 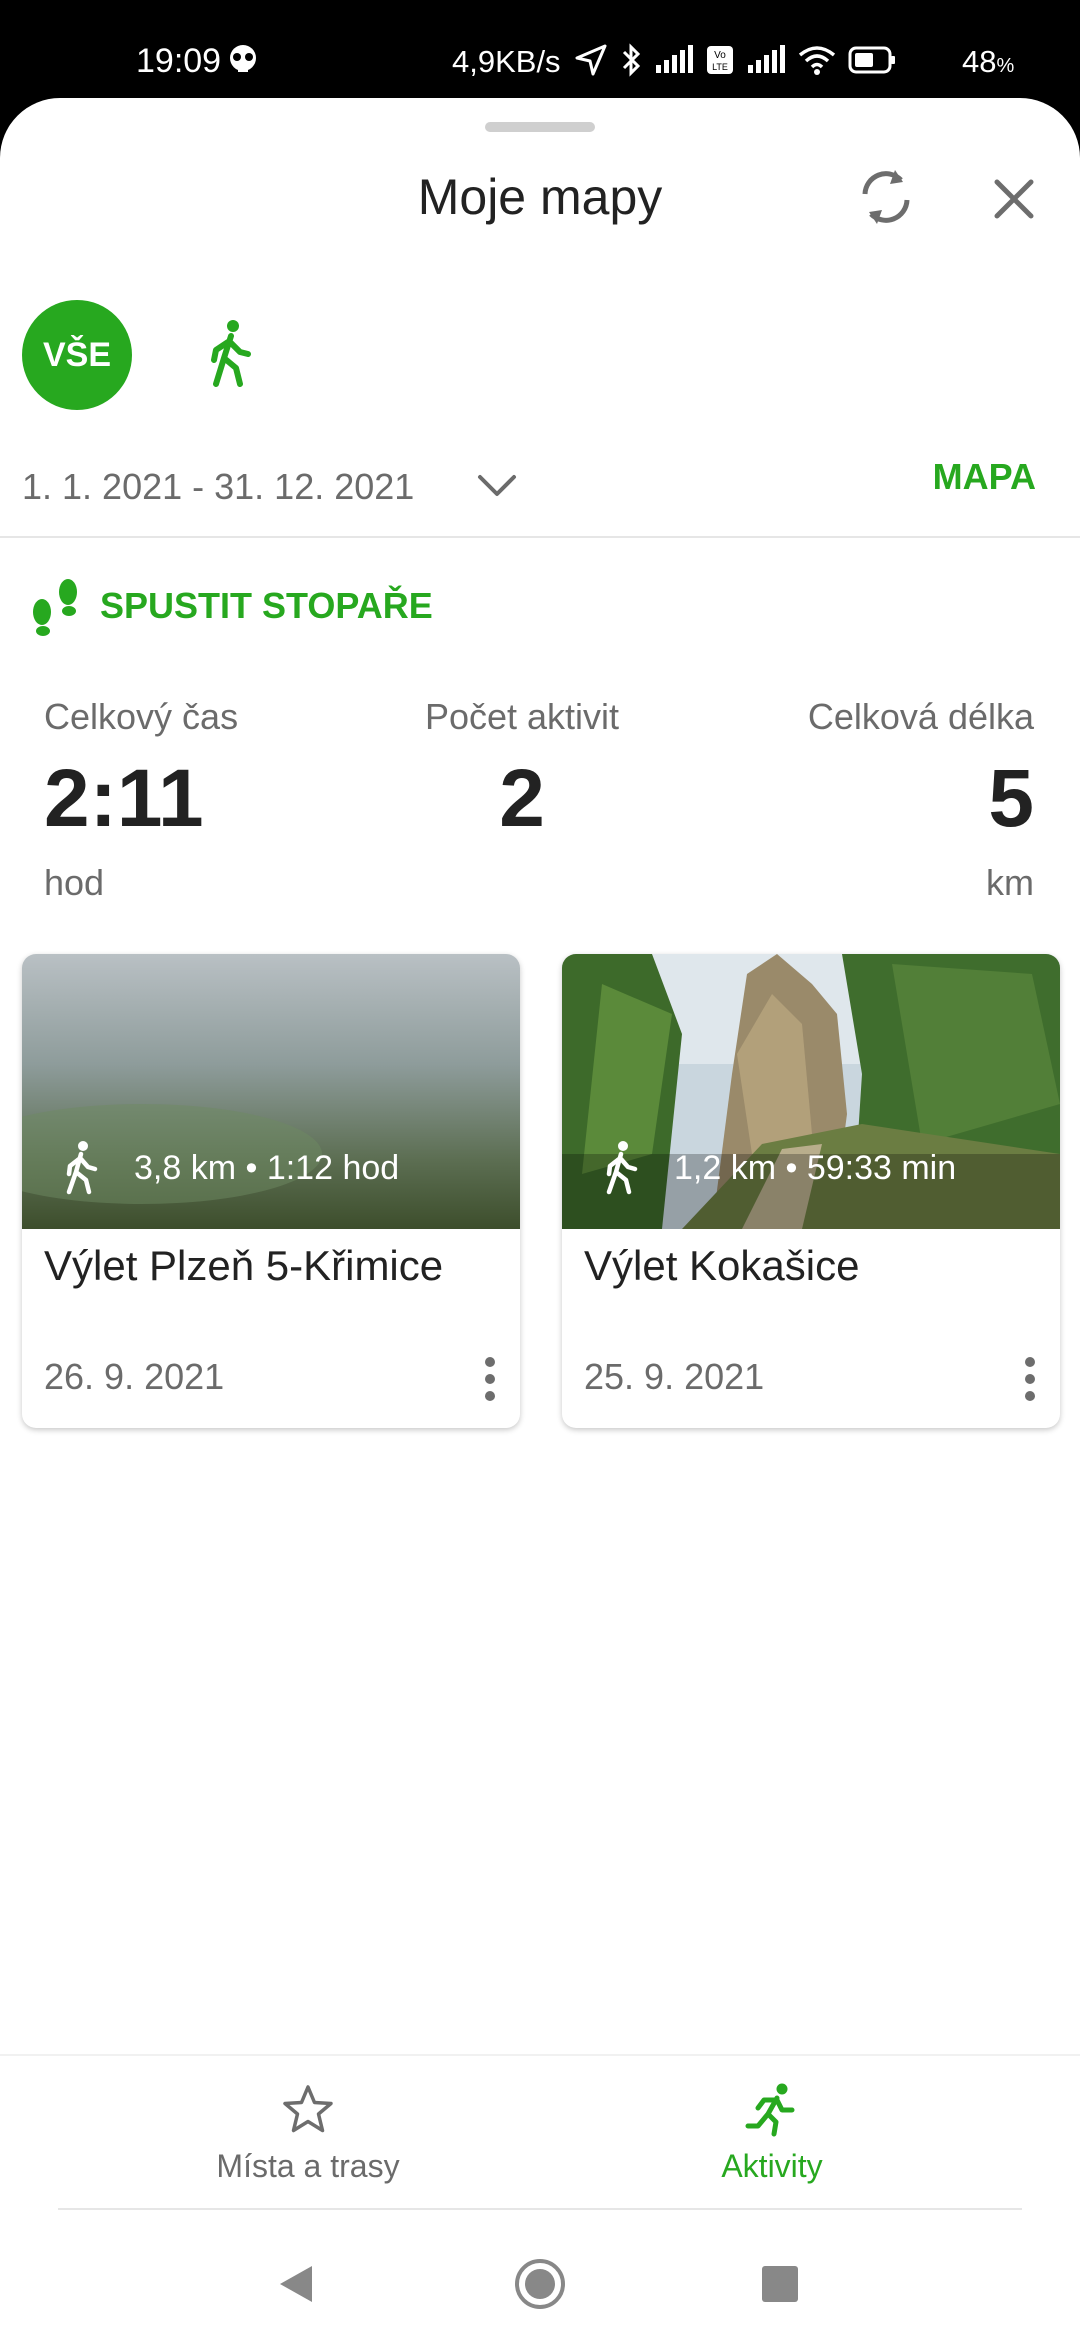 I want to click on wifi-icon, so click(x=817, y=60).